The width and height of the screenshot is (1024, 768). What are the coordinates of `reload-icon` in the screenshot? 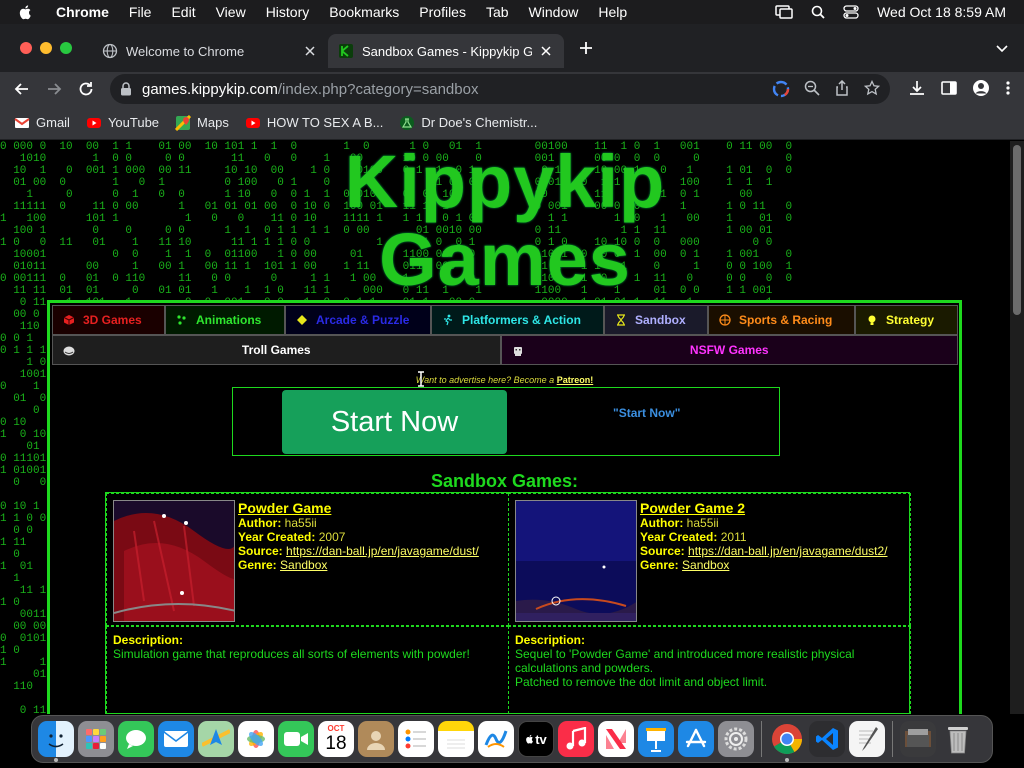 It's located at (86, 89).